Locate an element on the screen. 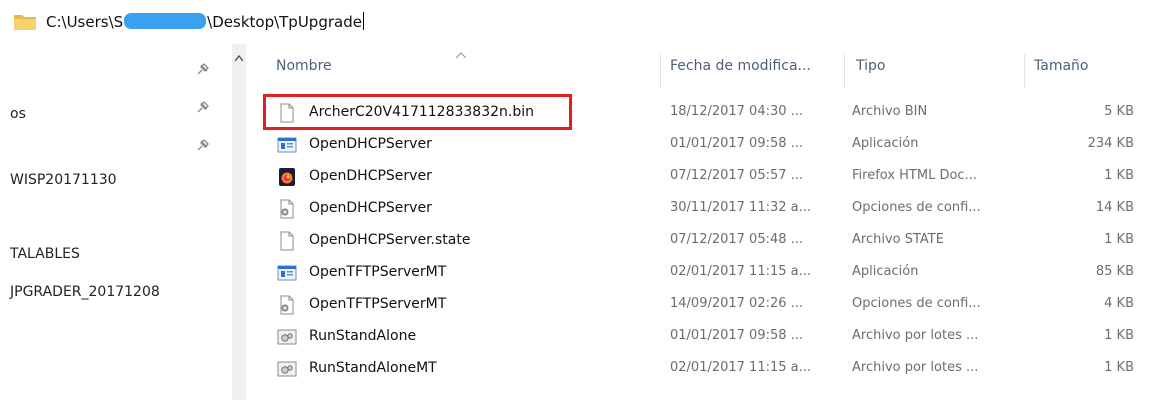  file-name: OpenDHCPServer.state is located at coordinates (390, 240).